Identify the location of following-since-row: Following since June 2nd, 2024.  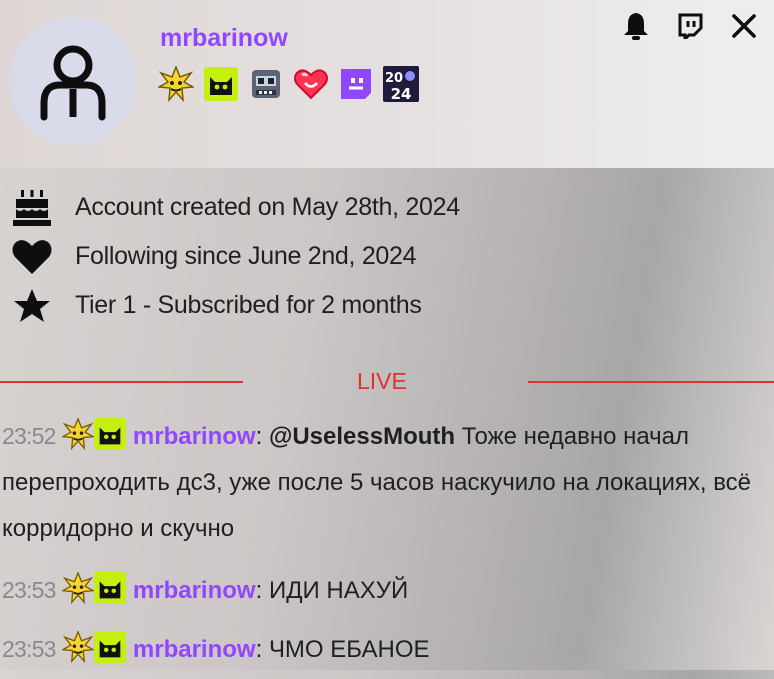
(235, 256).